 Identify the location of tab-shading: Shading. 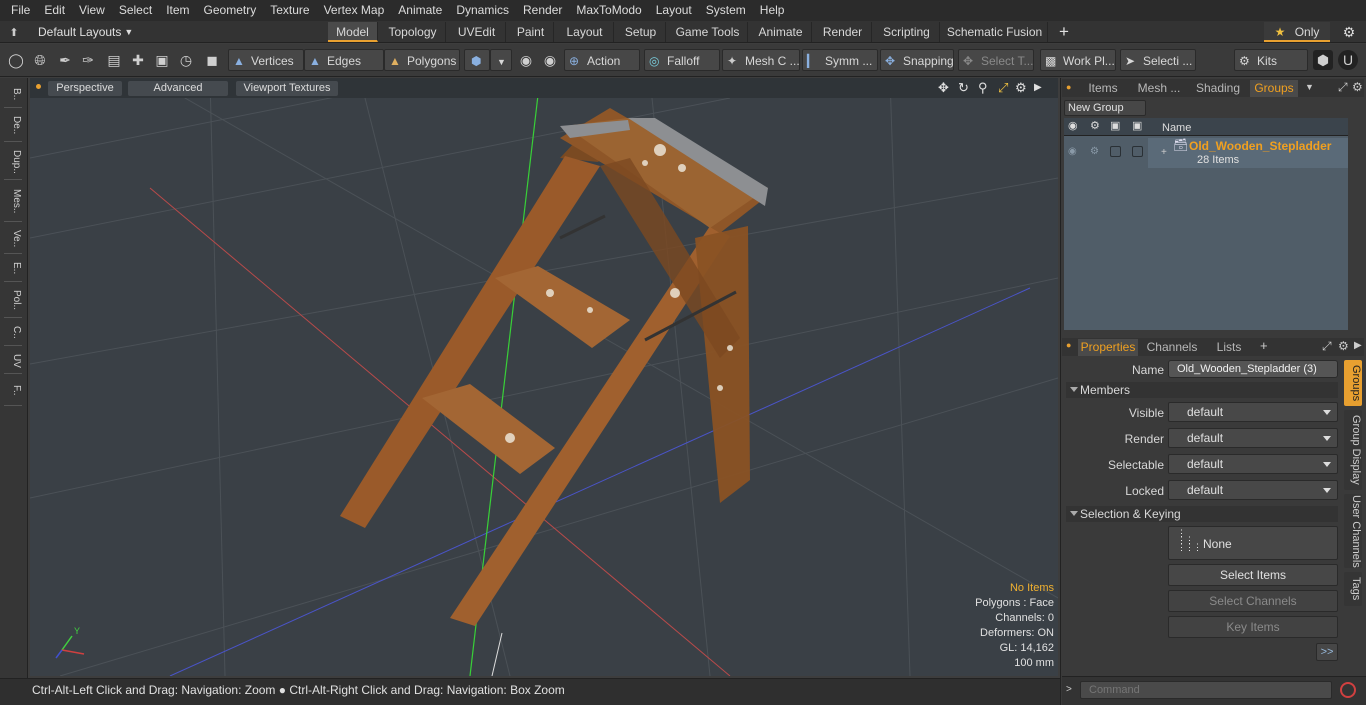
(1218, 88).